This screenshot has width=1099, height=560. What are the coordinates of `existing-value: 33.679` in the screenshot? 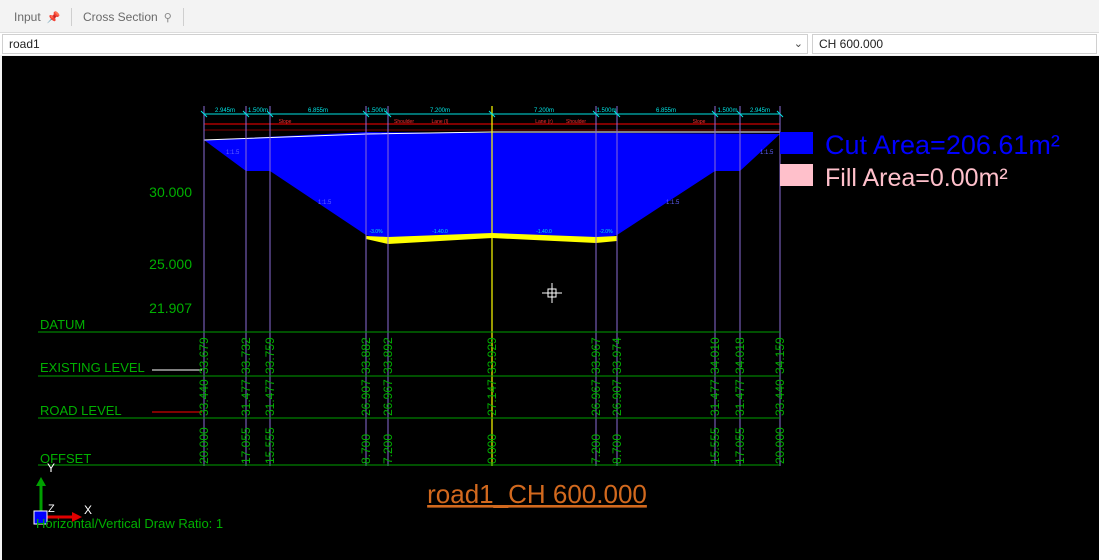 It's located at (204, 355).